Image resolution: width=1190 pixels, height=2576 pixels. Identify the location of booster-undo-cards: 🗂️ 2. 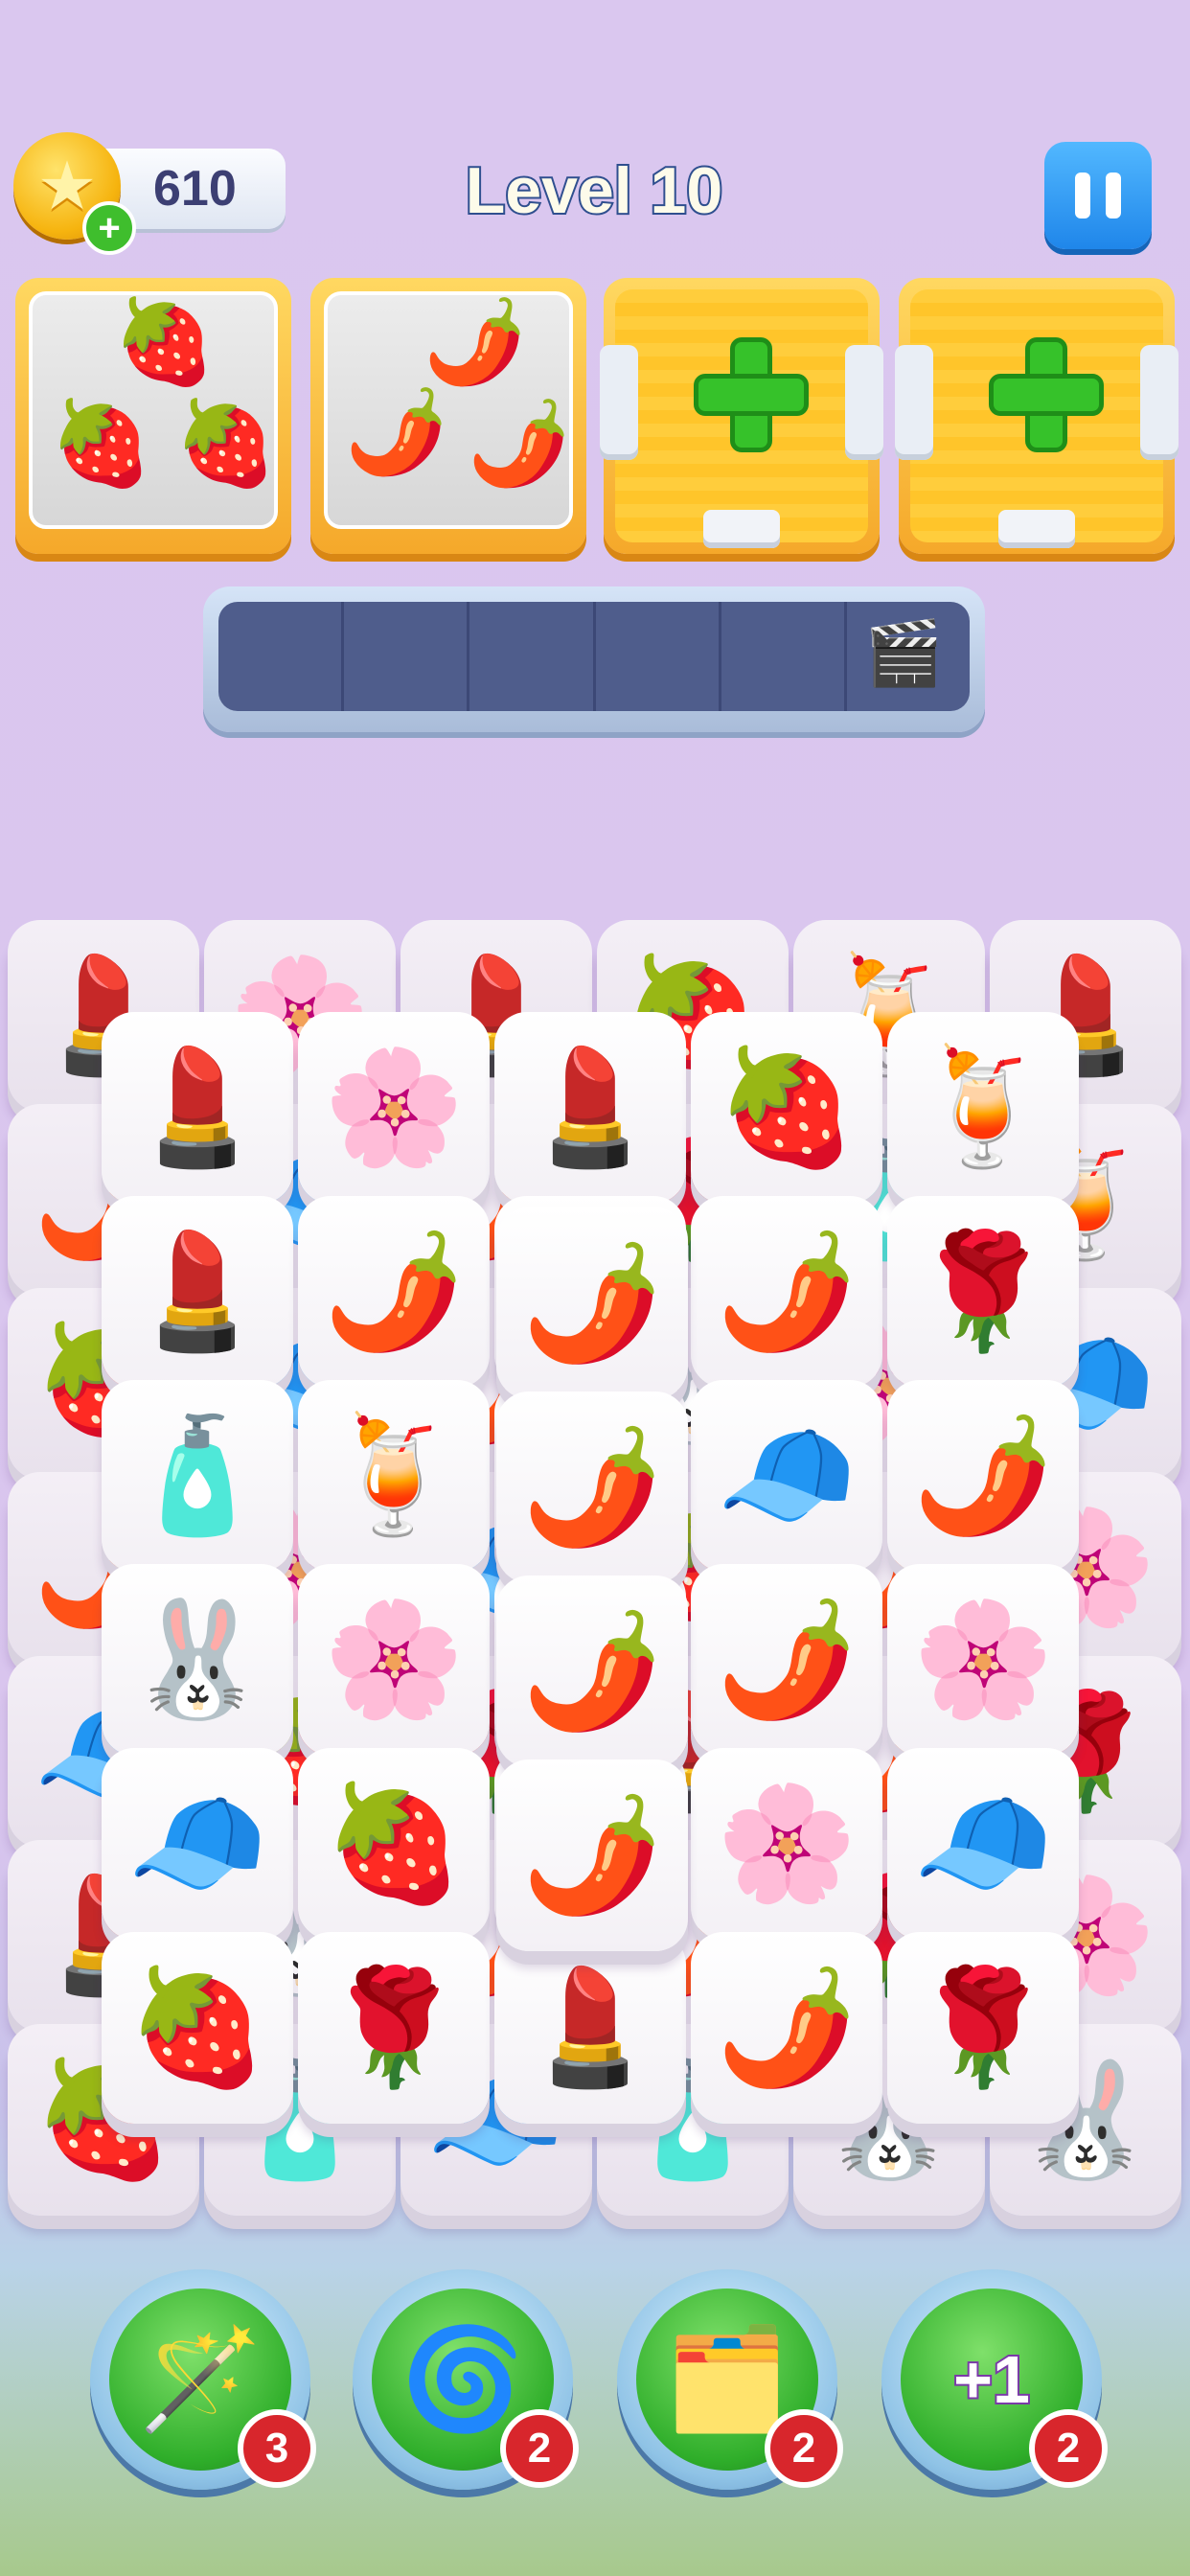
(730, 2379).